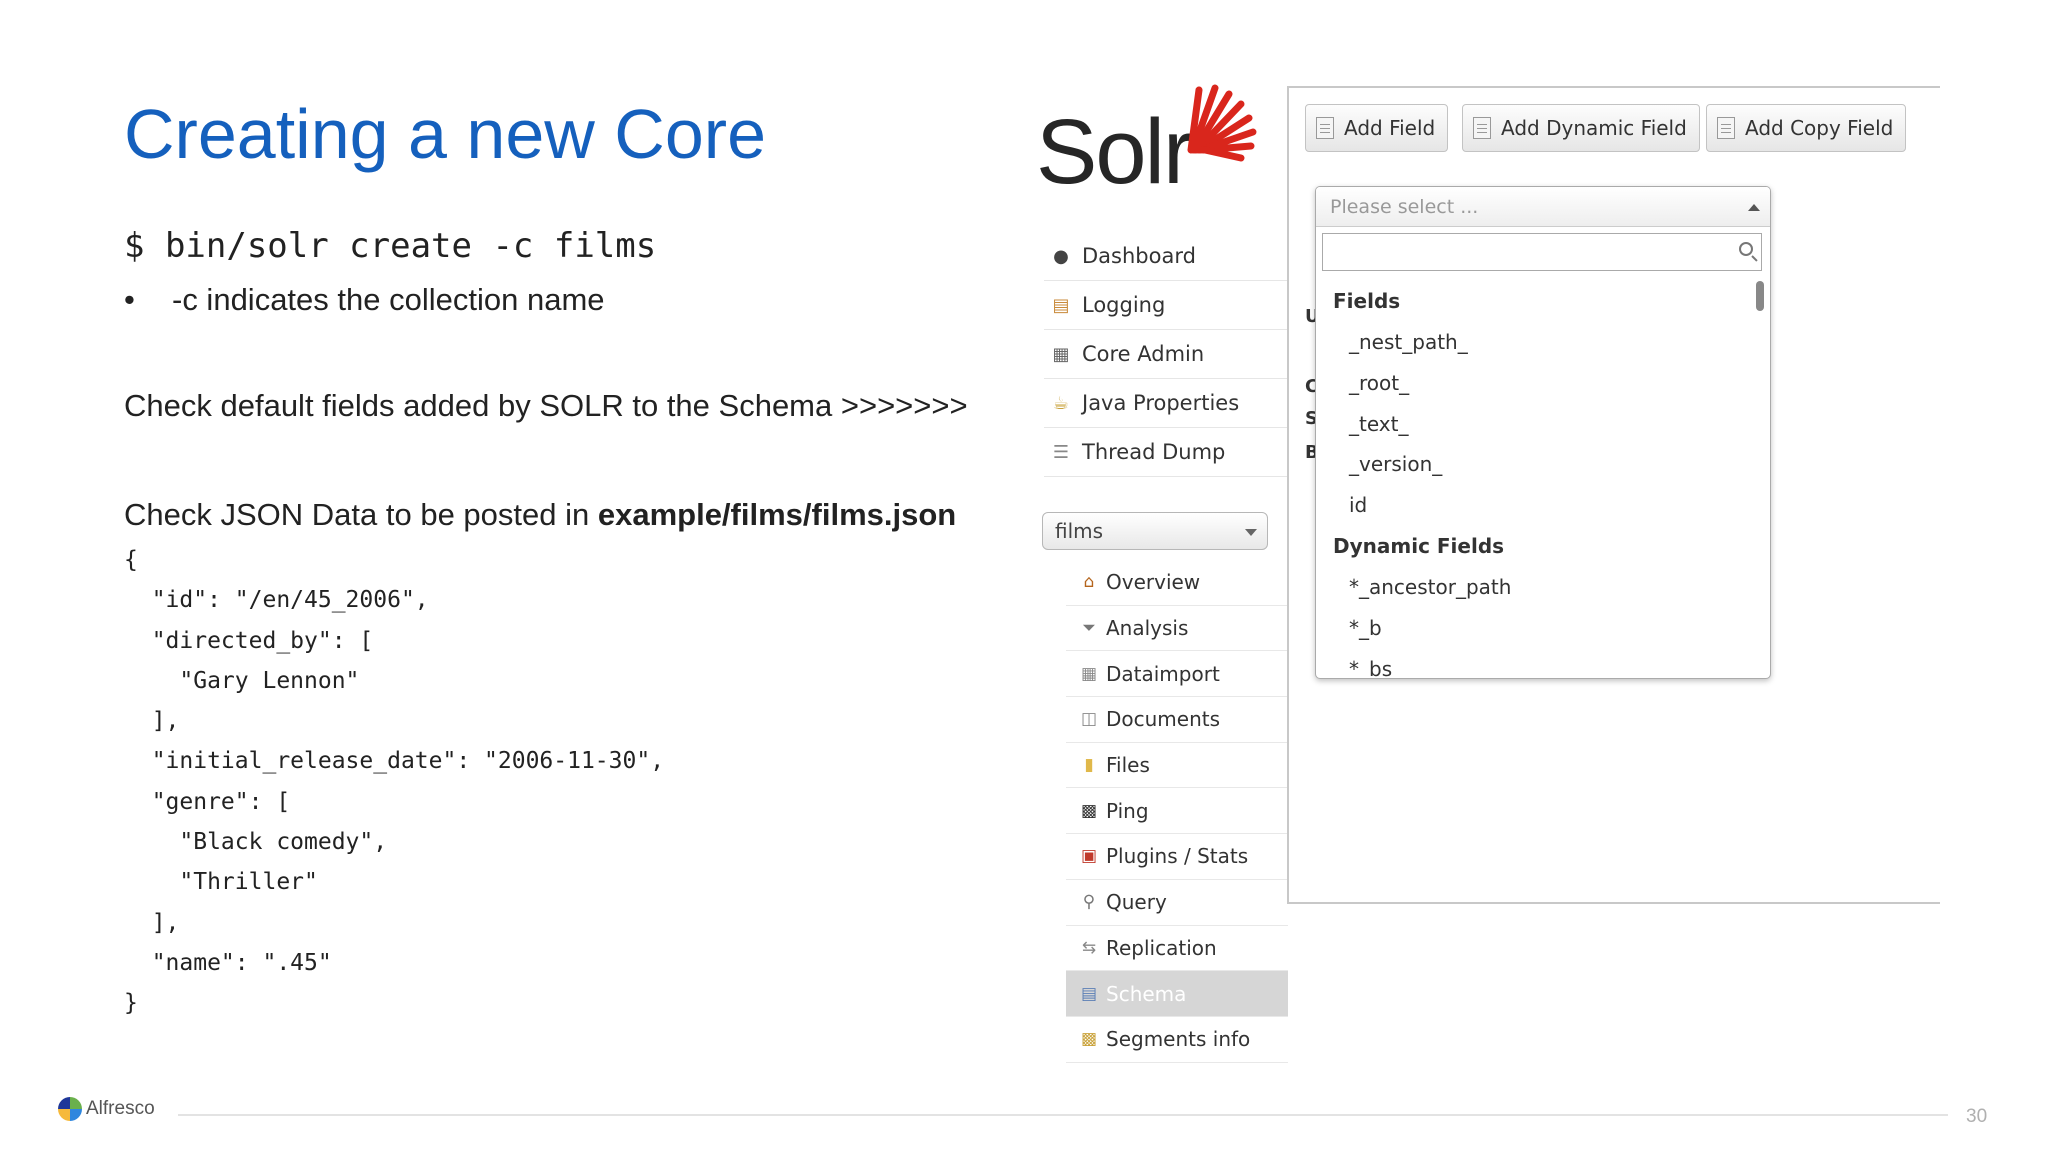 The width and height of the screenshot is (2048, 1152). I want to click on nav-core-admin: ▦ Core Admin, so click(1166, 354).